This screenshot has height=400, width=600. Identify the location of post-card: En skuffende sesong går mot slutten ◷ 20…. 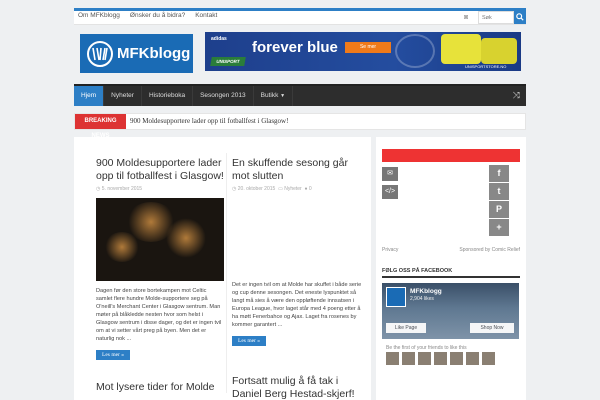
(297, 252).